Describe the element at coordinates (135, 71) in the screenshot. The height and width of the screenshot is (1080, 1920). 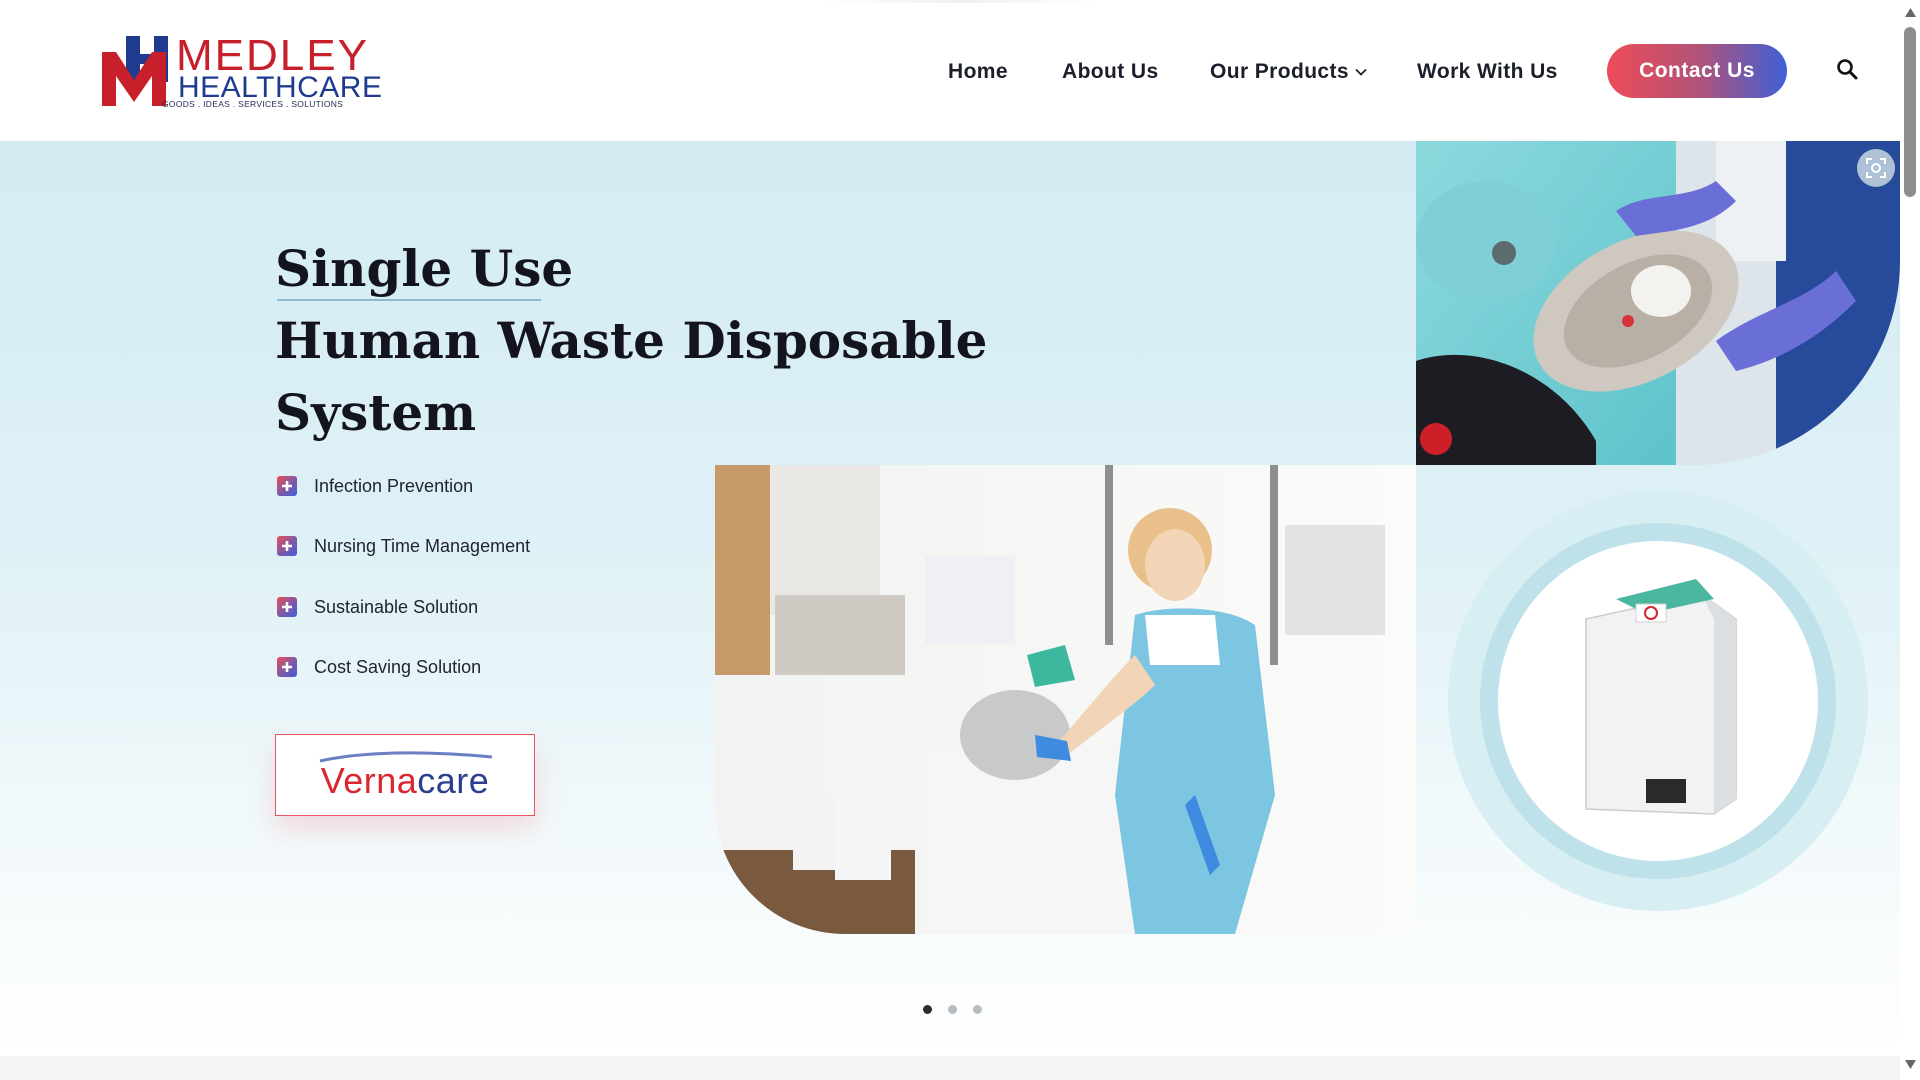
I see `logo-mh-icon` at that location.